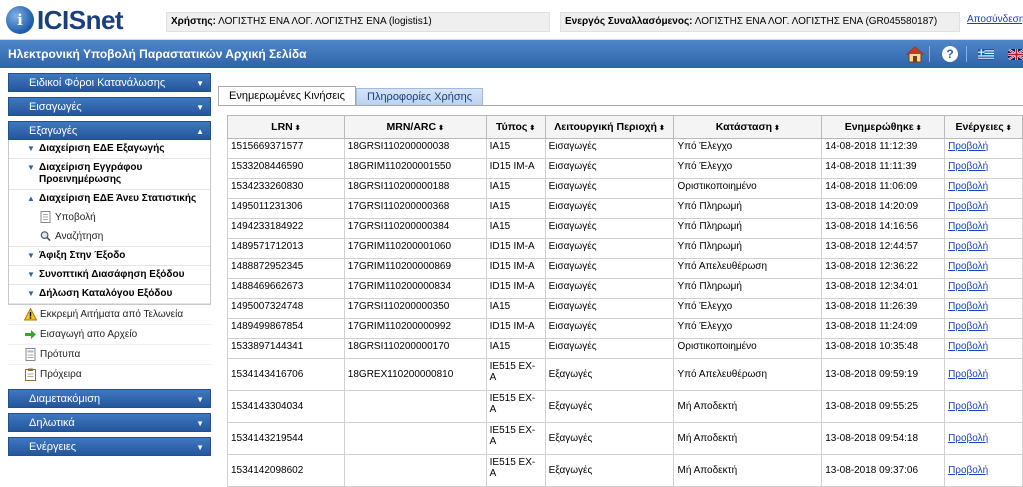 This screenshot has width=1023, height=487. I want to click on menu-label: Υποβολή, so click(75, 217).